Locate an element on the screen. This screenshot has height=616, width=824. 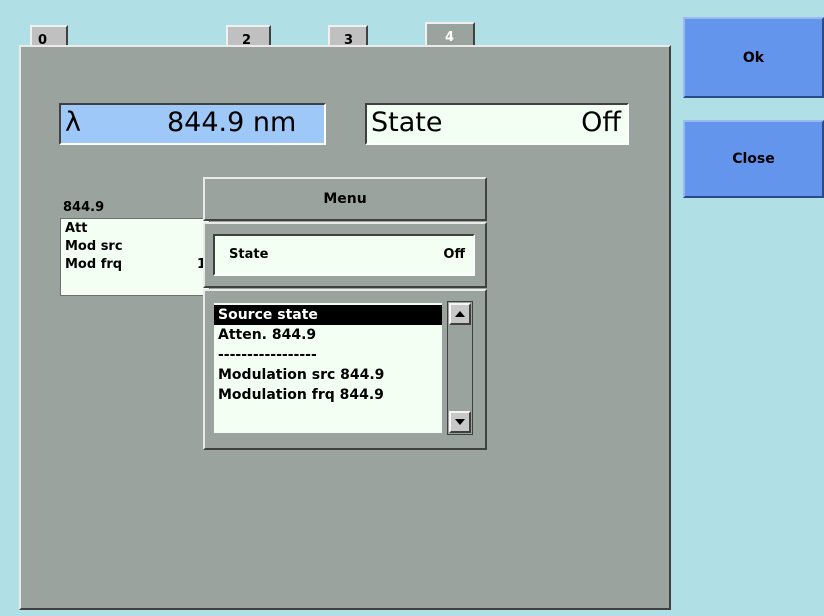
tab-4-label: 4 is located at coordinates (450, 37).